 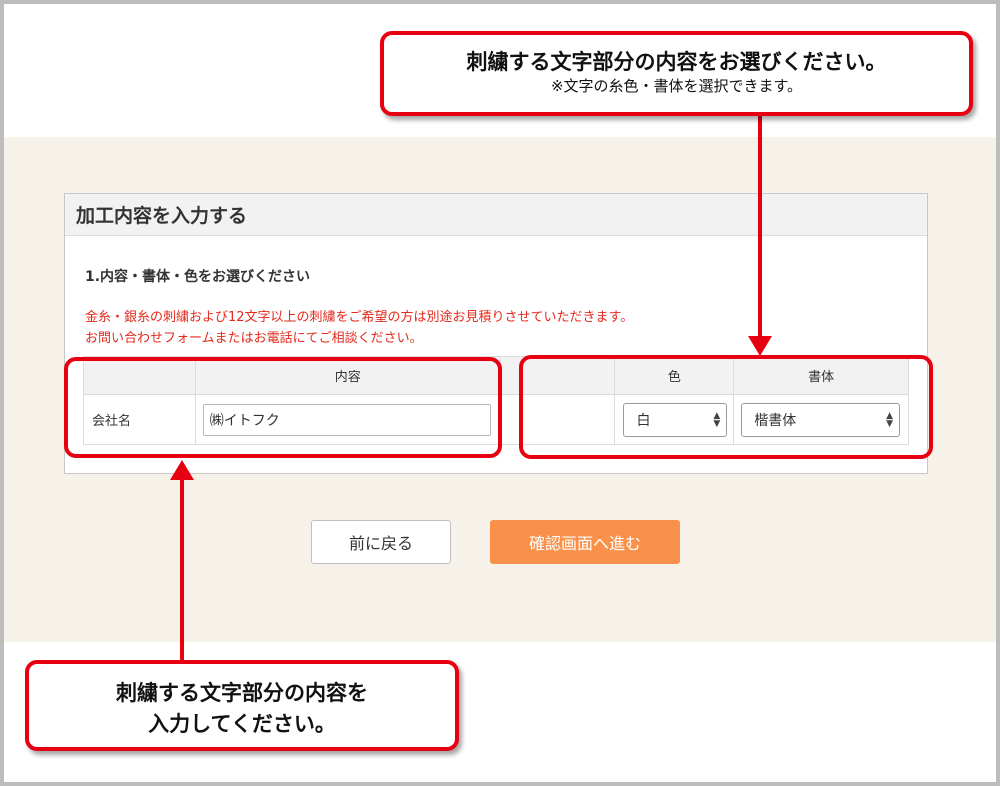 I want to click on top-arrow-head, so click(x=760, y=346).